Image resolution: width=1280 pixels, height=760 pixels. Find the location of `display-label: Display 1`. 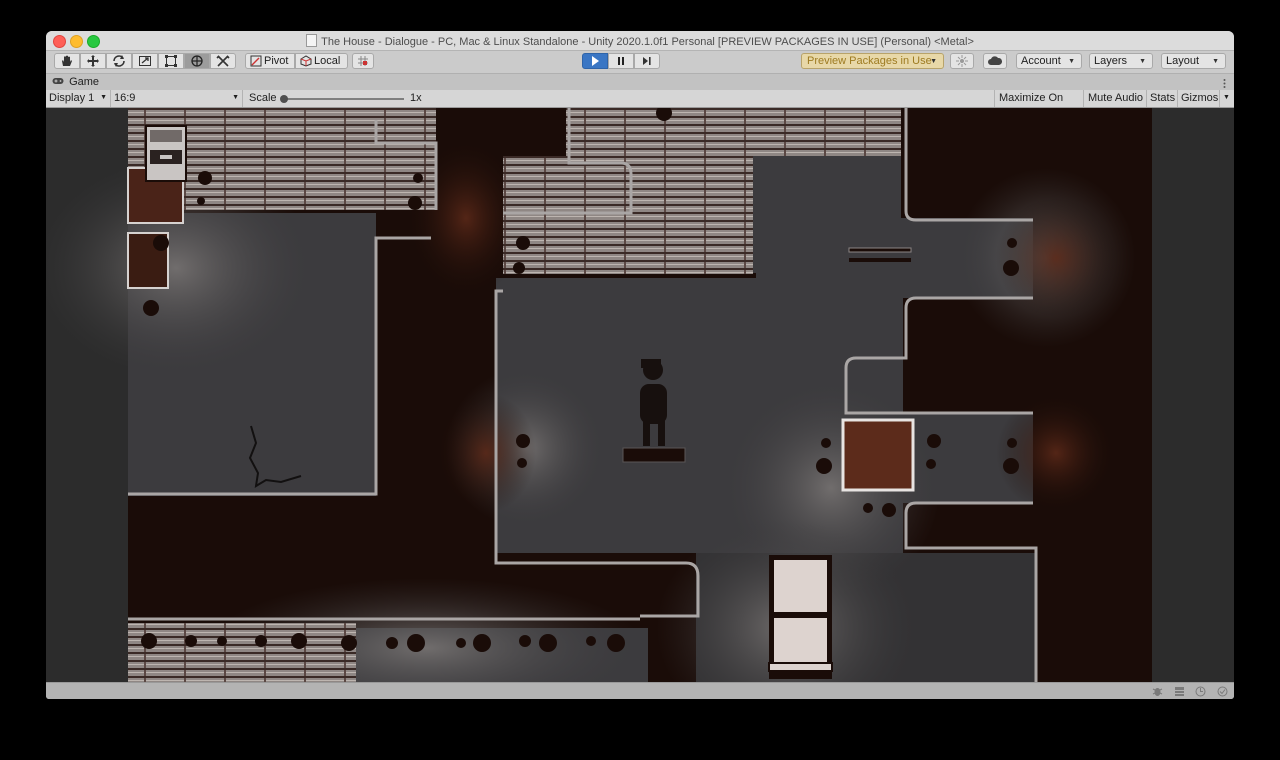

display-label: Display 1 is located at coordinates (72, 98).